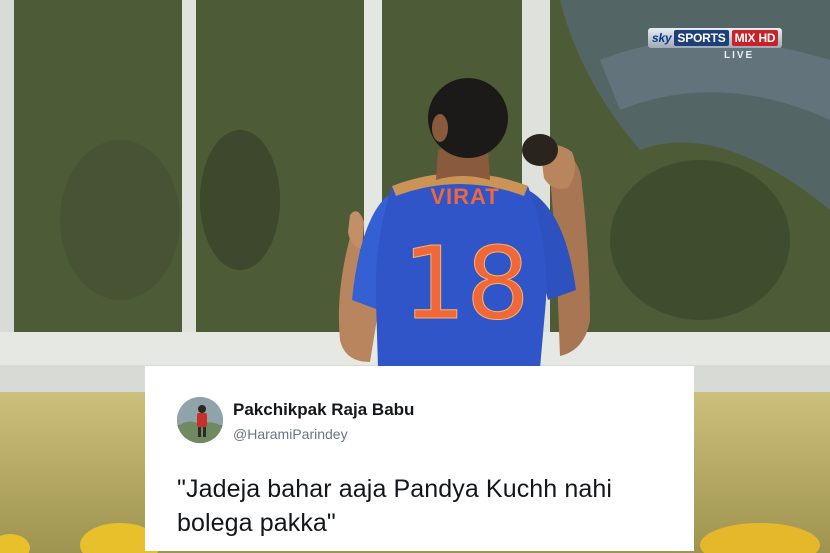 The height and width of the screenshot is (553, 830). What do you see at coordinates (700, 240) in the screenshot?
I see `interior-shadow-right` at bounding box center [700, 240].